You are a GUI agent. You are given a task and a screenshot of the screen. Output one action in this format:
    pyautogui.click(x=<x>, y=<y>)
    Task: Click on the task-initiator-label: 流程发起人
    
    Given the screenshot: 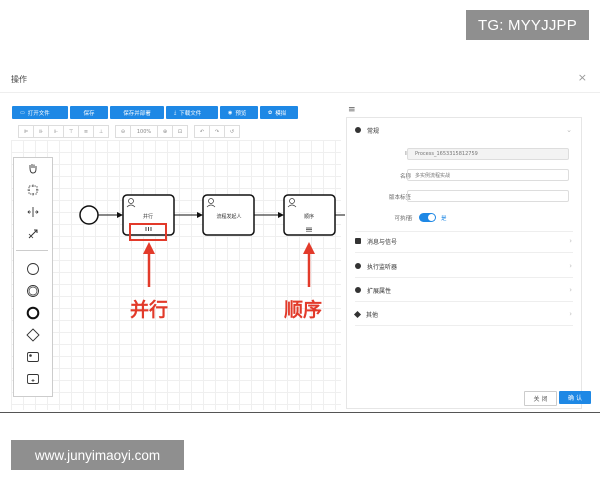 What is the action you would take?
    pyautogui.click(x=228, y=216)
    